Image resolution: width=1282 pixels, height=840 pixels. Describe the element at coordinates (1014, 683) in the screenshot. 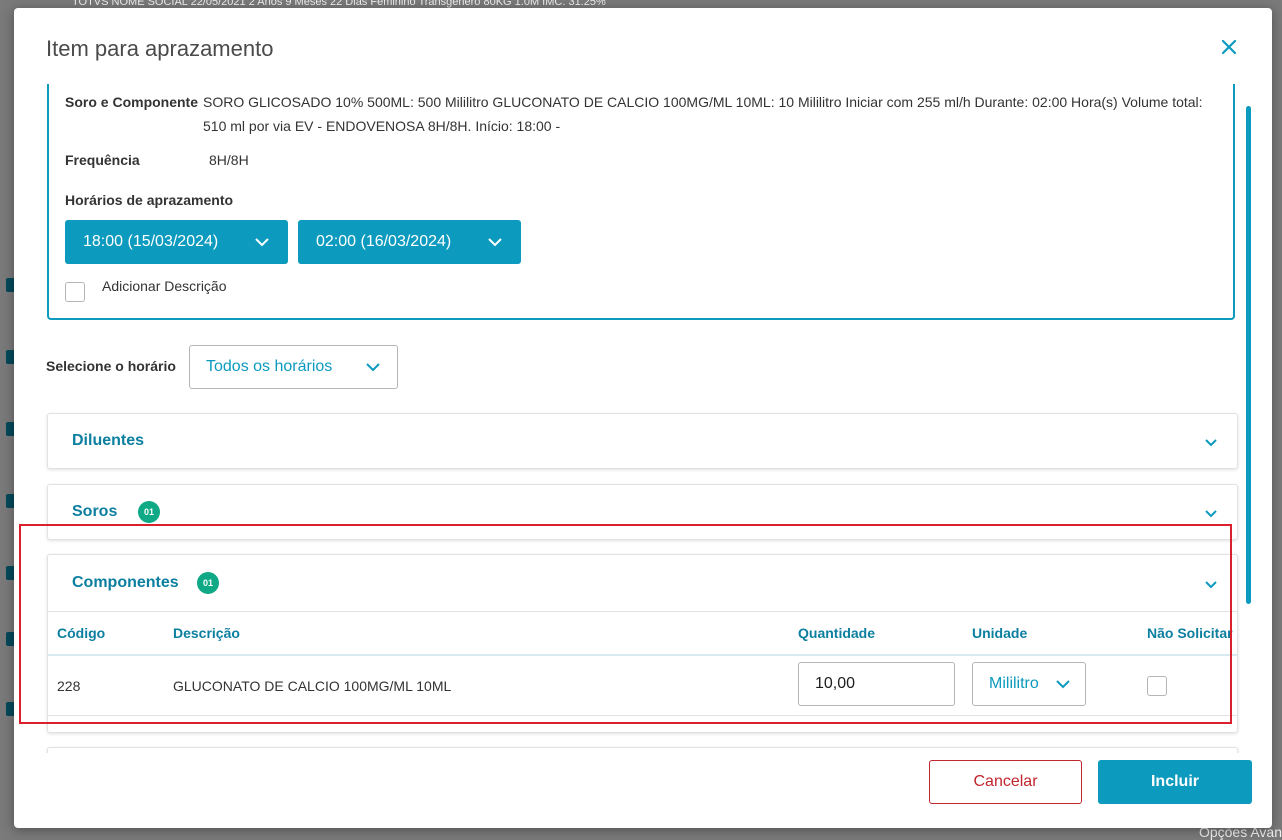

I see `unit-select-value: Mililitro` at that location.